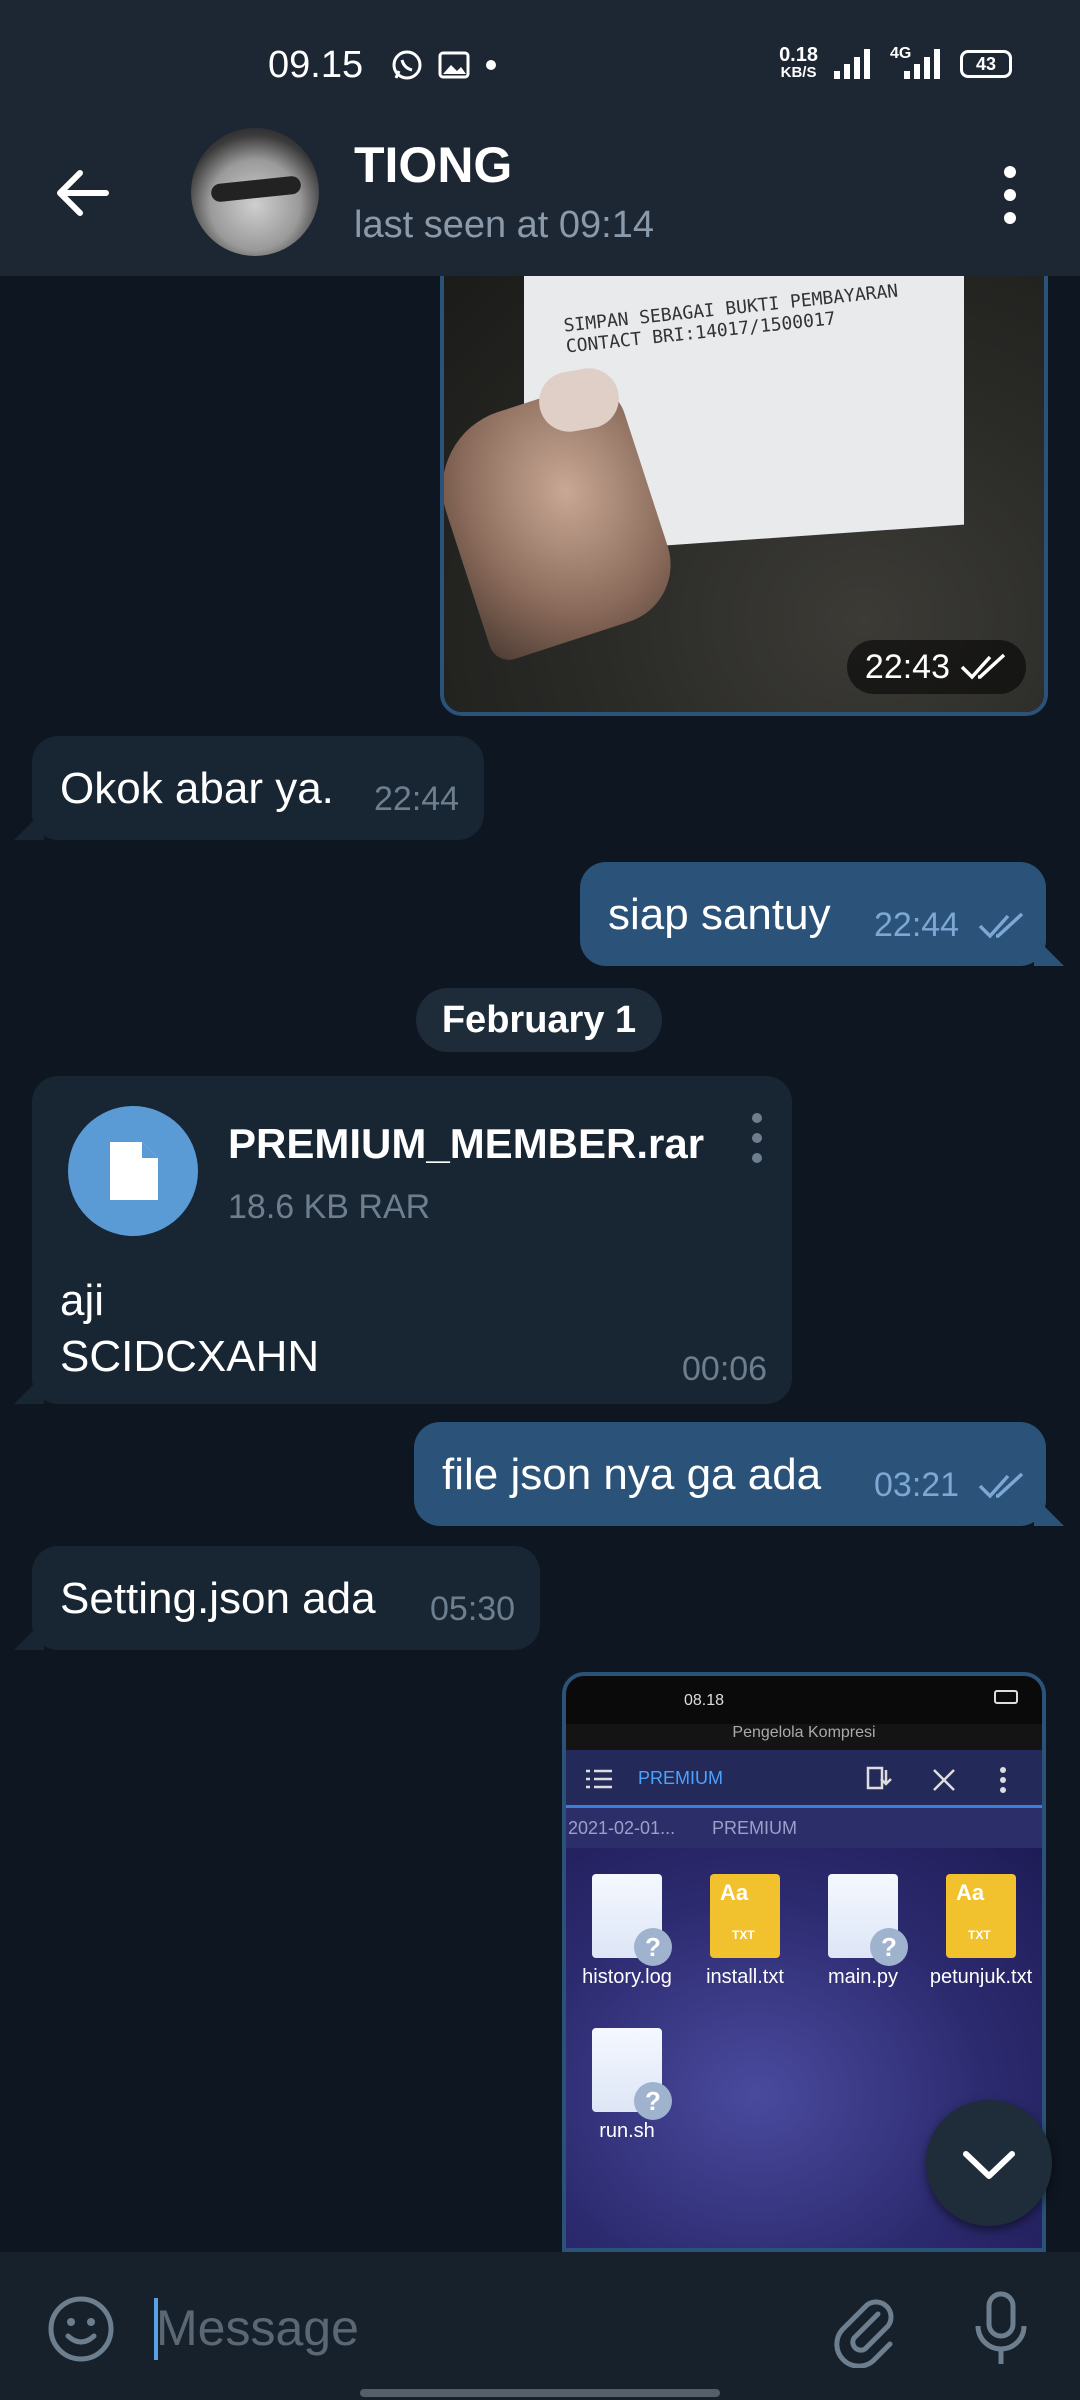 Image resolution: width=1080 pixels, height=2400 pixels. What do you see at coordinates (754, 1828) in the screenshot?
I see `screenshot-path-2: PREMIUM` at bounding box center [754, 1828].